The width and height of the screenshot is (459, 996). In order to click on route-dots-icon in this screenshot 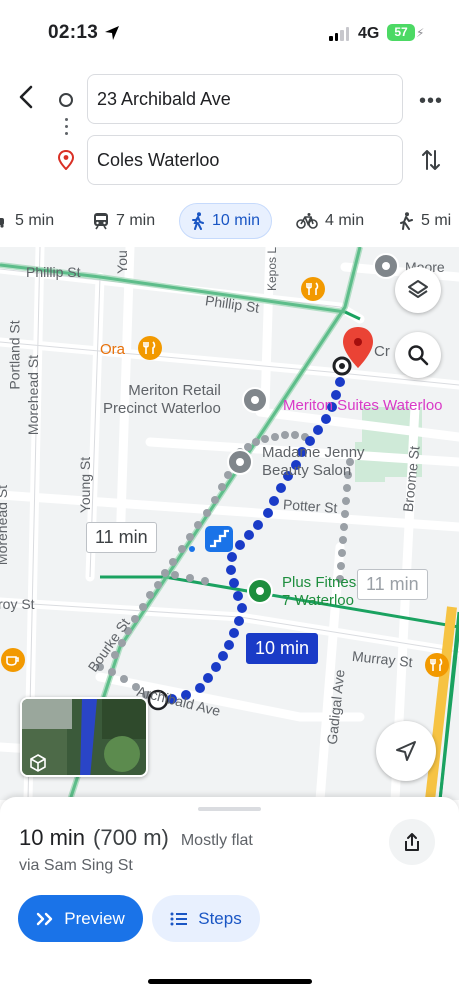, I will do `click(66, 129)`.